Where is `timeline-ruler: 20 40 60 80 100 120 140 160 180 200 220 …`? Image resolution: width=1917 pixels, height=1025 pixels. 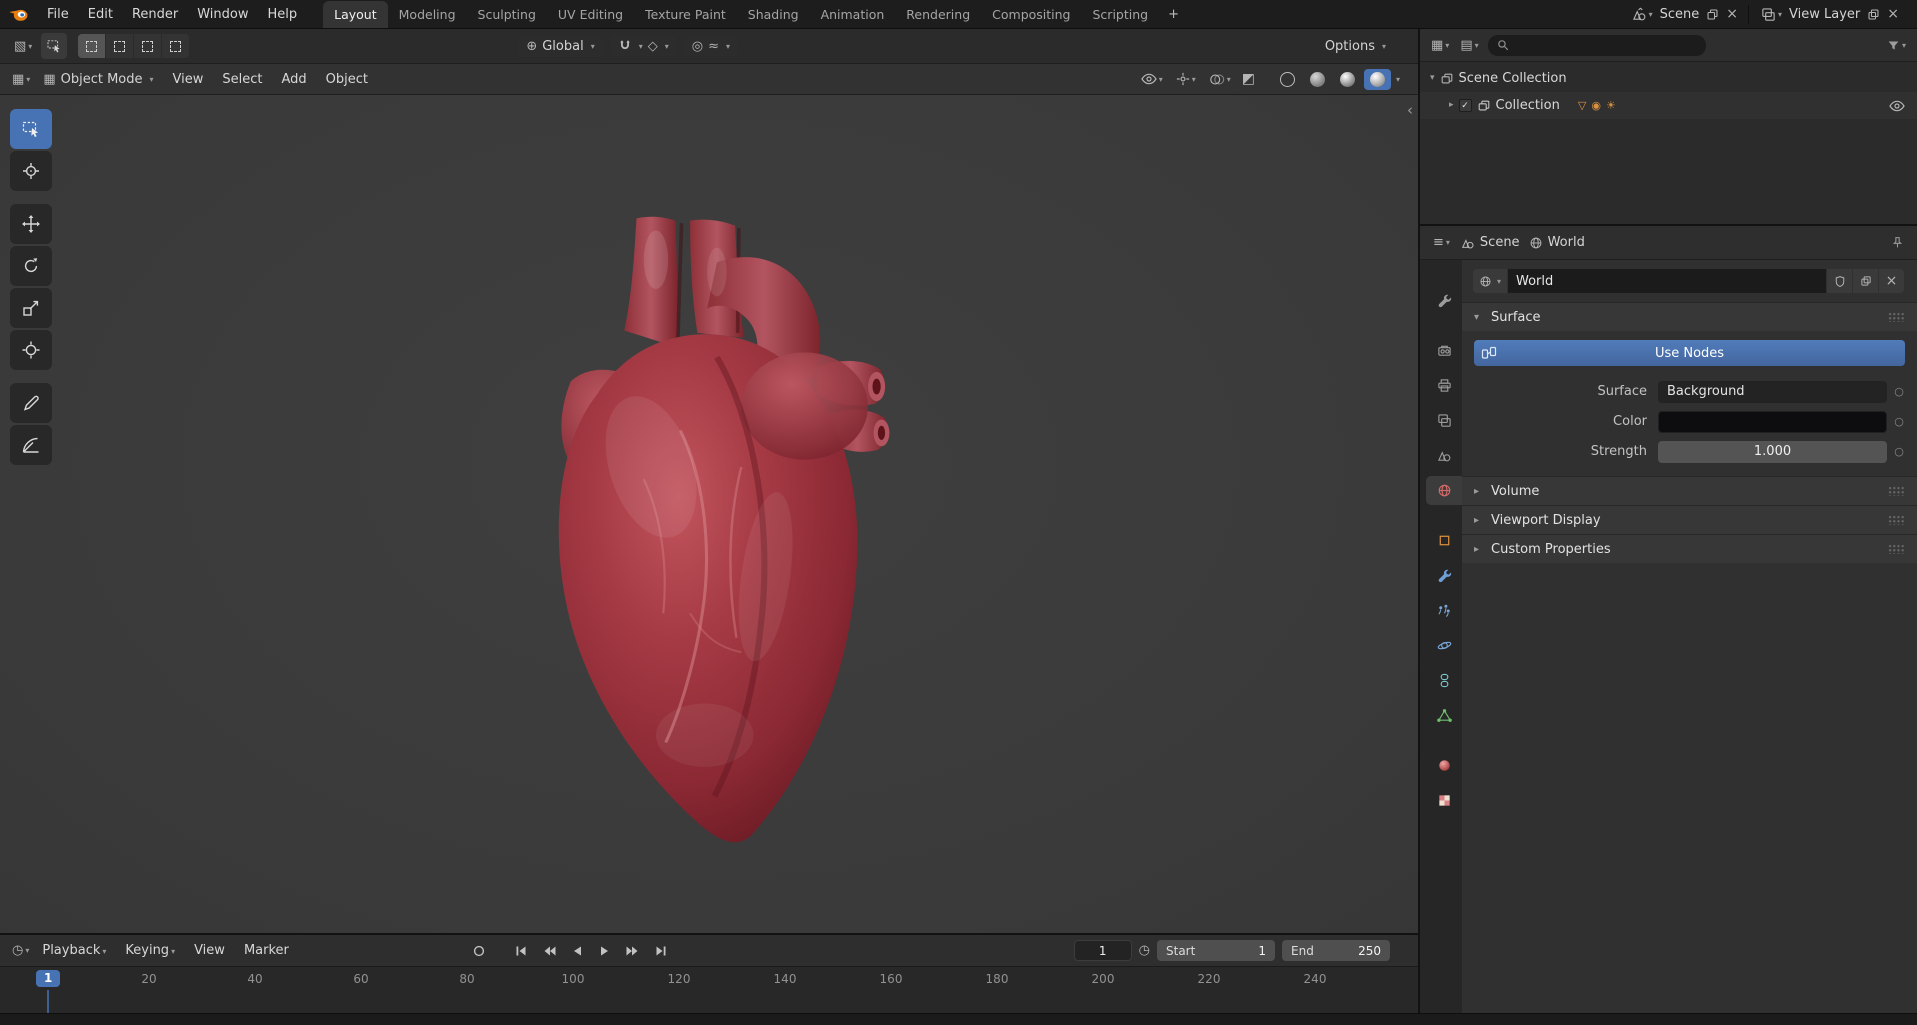 timeline-ruler: 20 40 60 80 100 120 140 160 180 200 220 … is located at coordinates (709, 989).